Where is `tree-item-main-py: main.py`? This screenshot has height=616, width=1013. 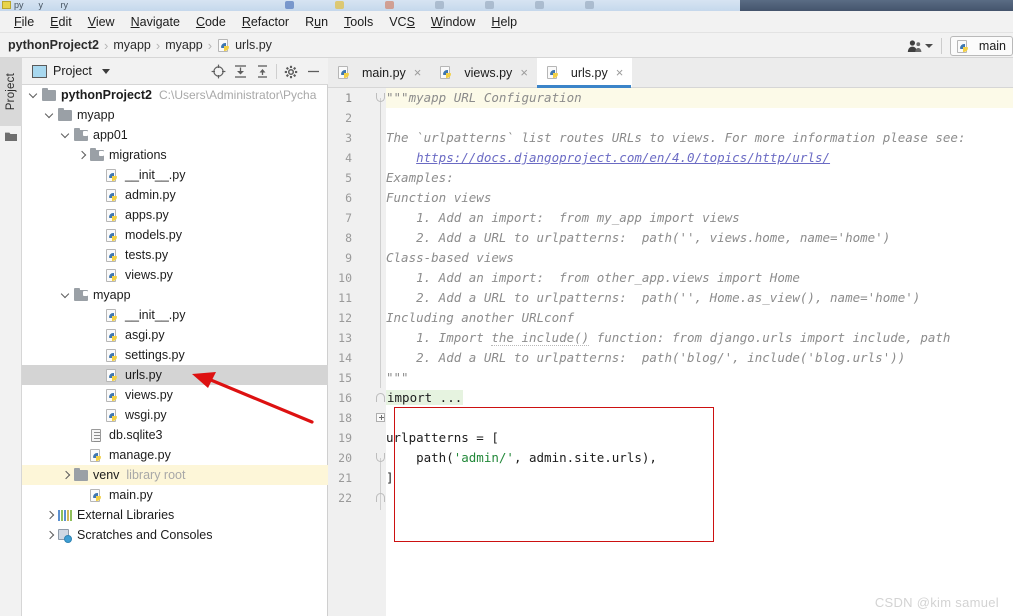
tree-item-main-py: main.py is located at coordinates (175, 495).